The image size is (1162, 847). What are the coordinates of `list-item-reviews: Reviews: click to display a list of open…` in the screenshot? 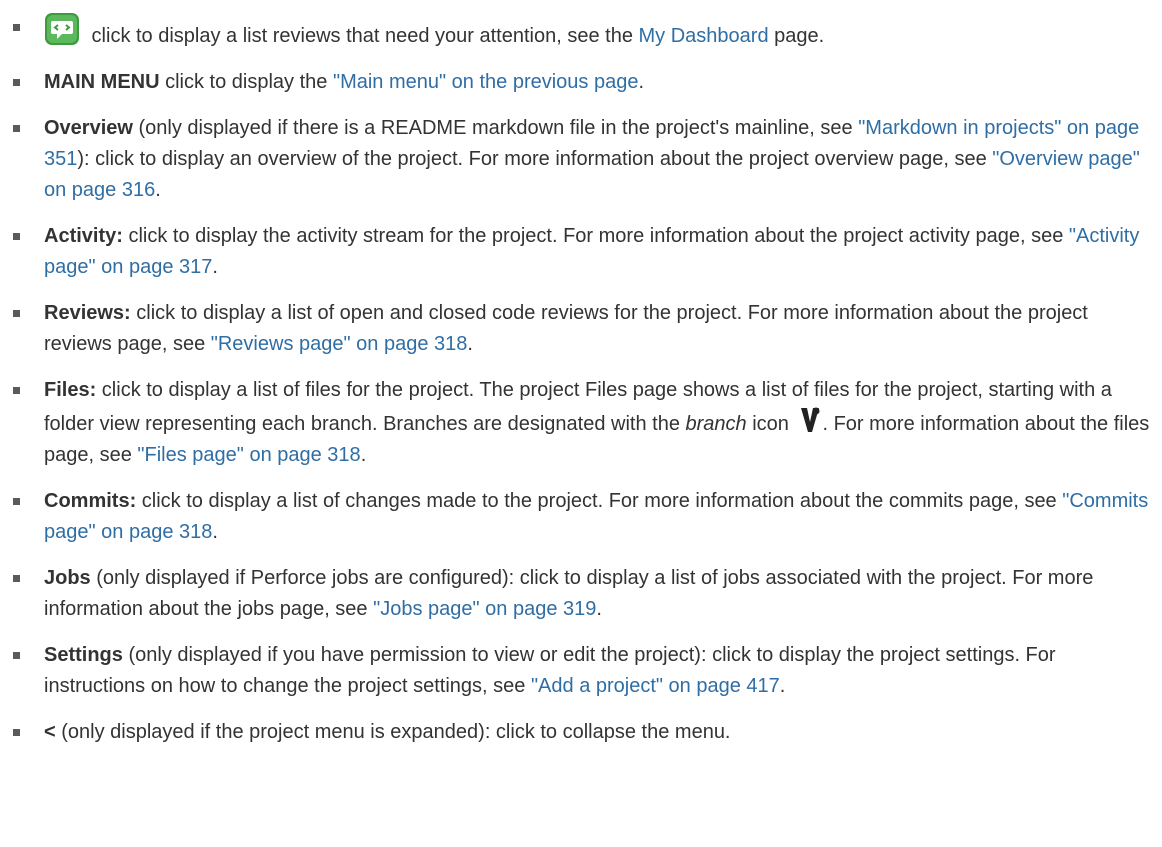 It's located at (577, 329).